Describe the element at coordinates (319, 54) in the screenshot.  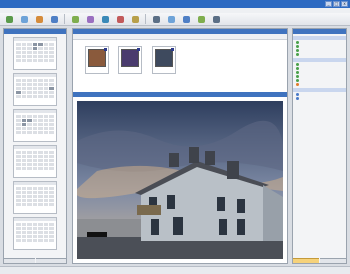
I see `list-item` at that location.